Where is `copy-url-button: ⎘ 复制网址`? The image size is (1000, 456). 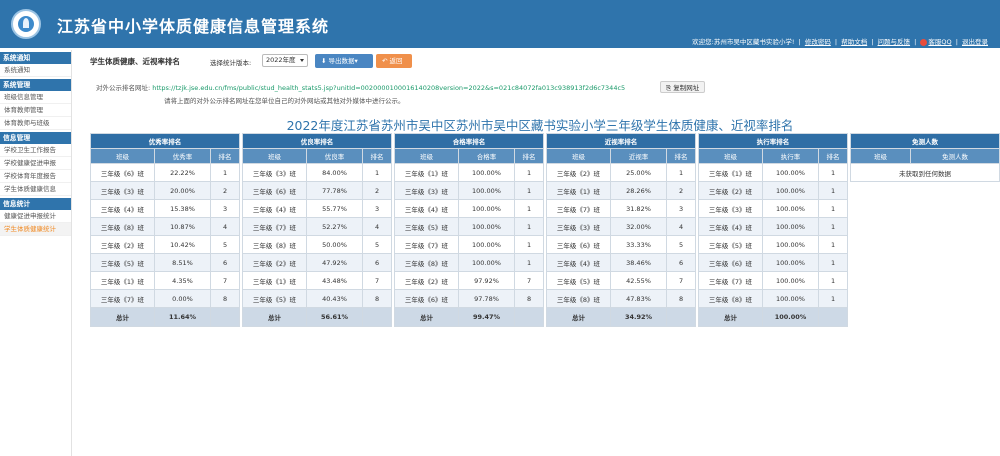
copy-url-button: ⎘ 复制网址 is located at coordinates (683, 87).